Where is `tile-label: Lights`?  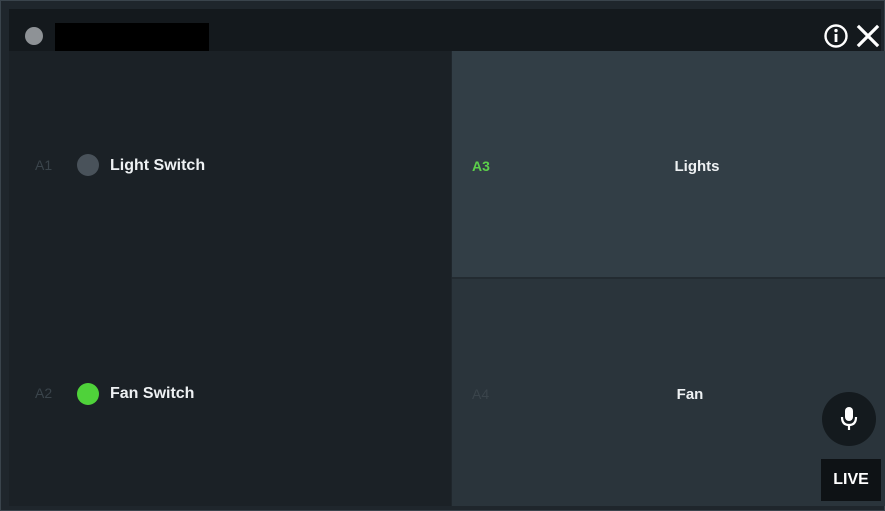 tile-label: Lights is located at coordinates (697, 166).